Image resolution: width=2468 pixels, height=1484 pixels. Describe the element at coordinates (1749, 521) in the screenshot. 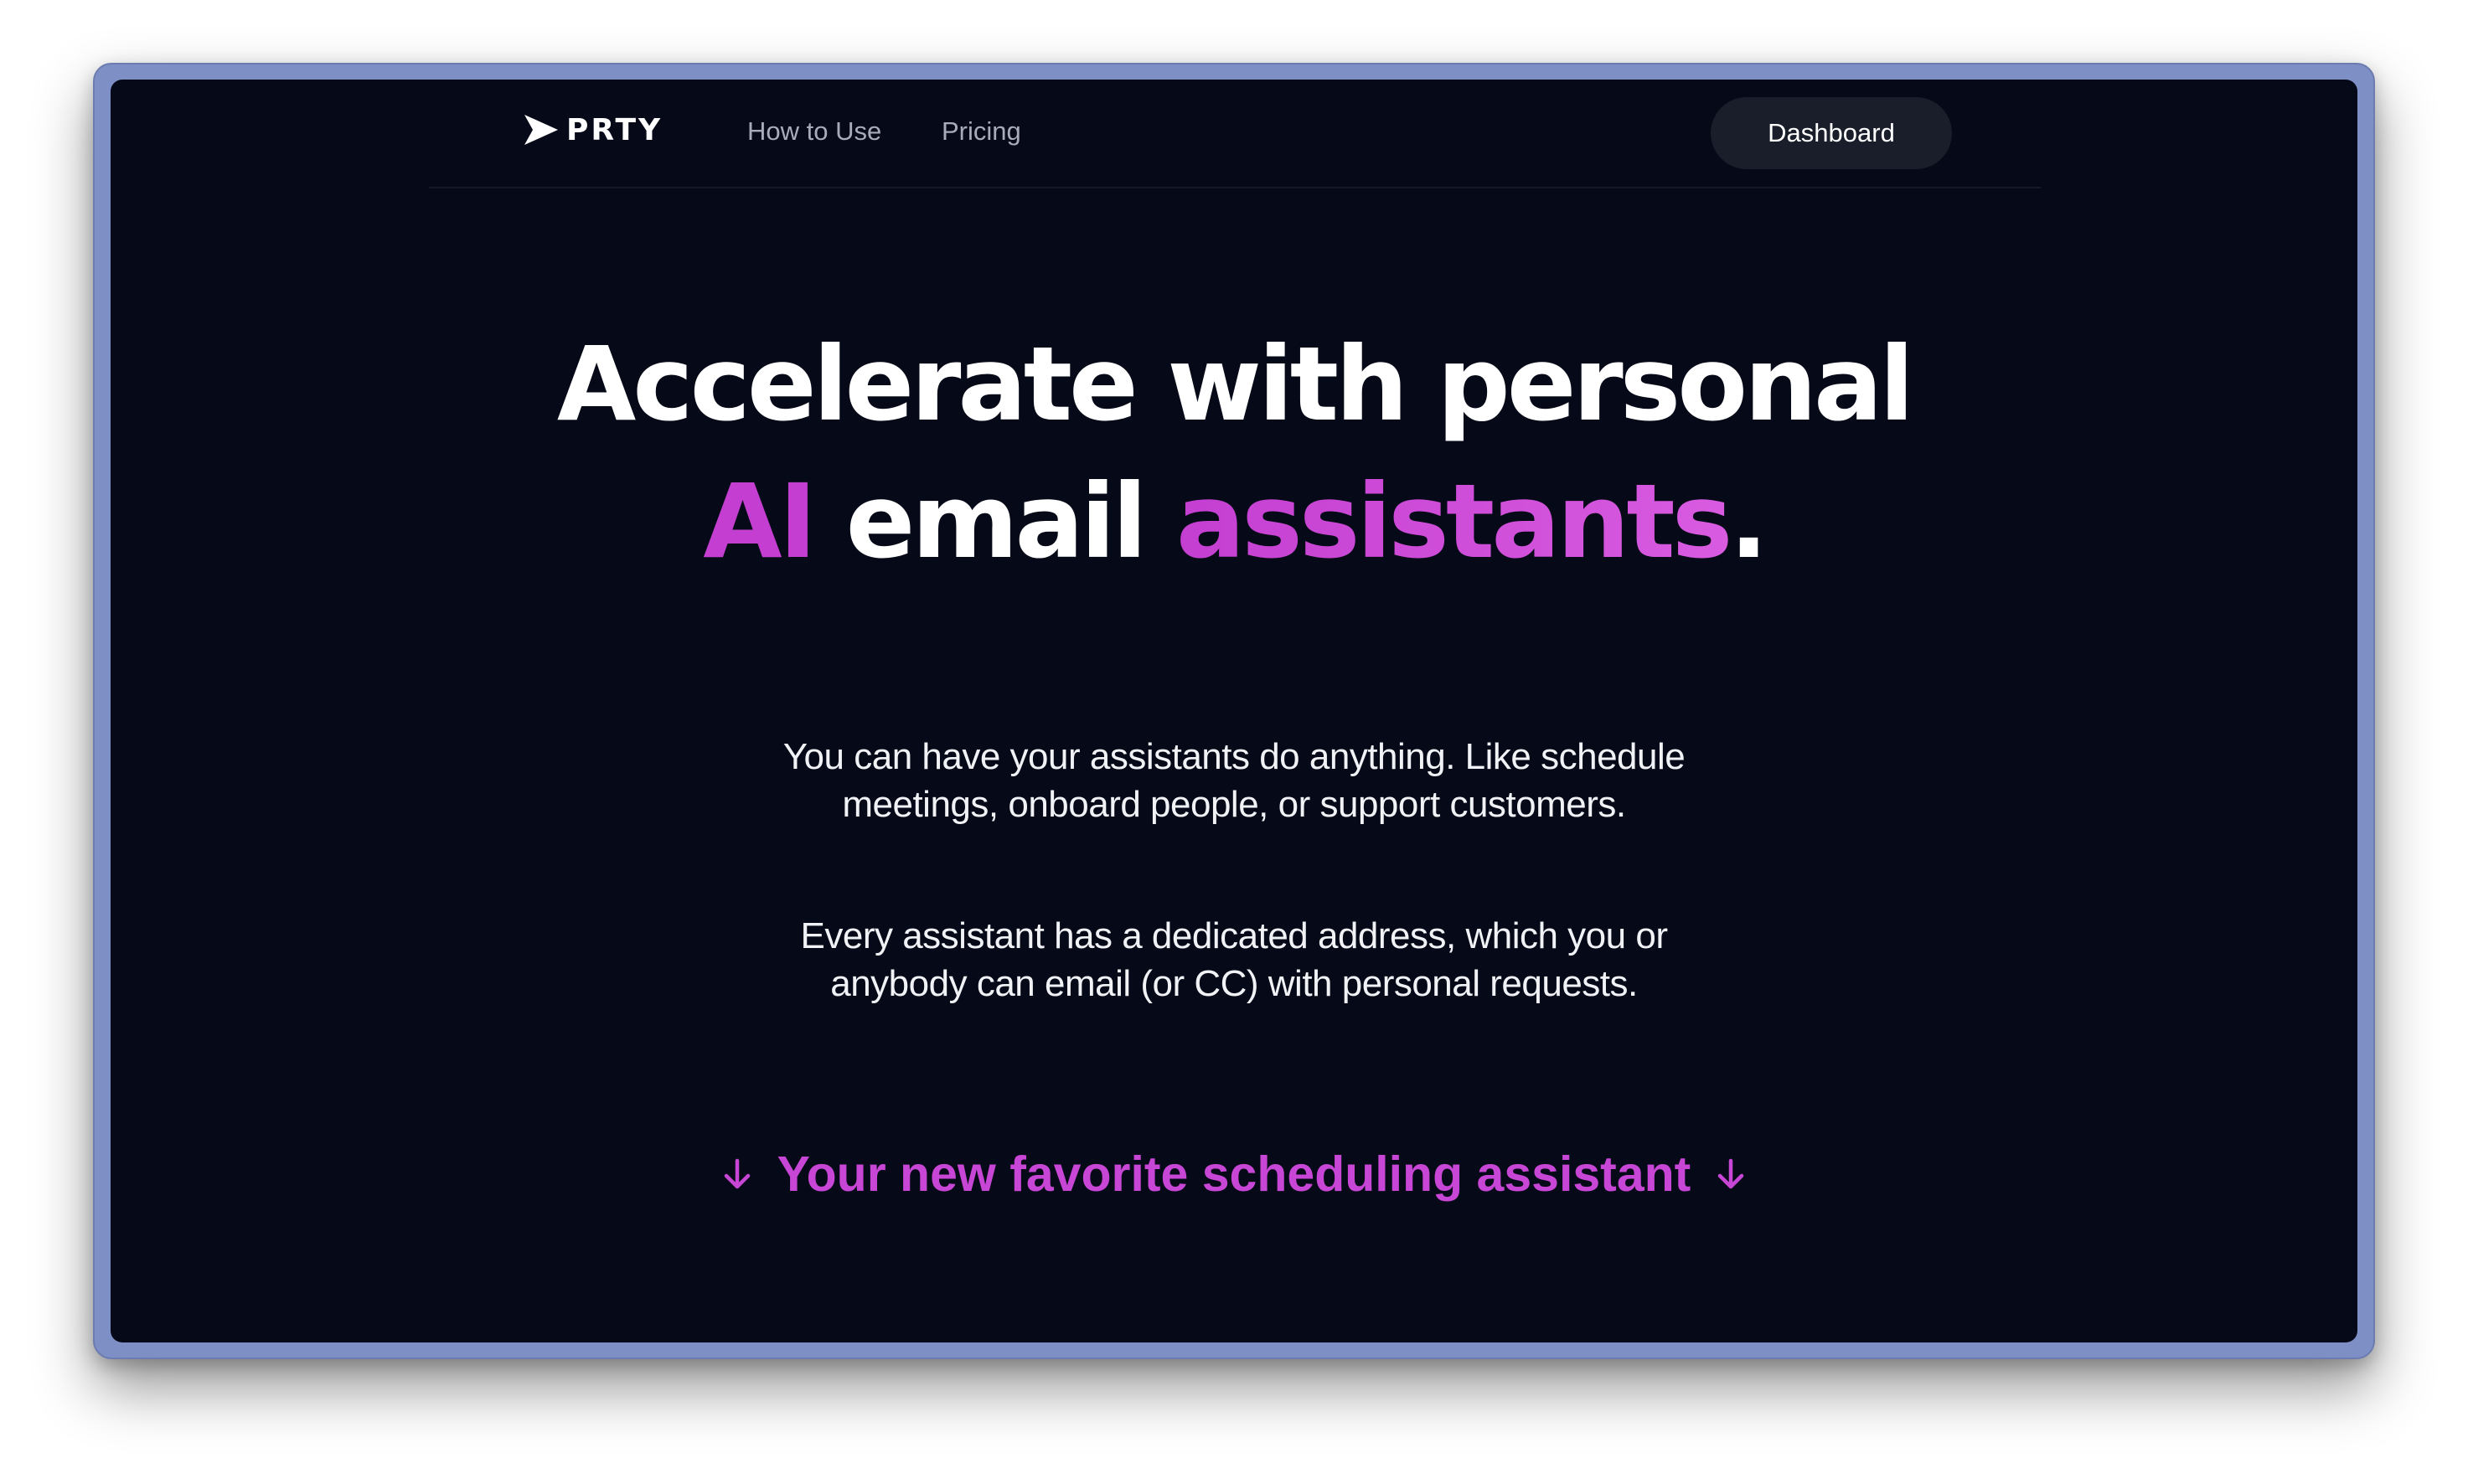

I see `hero-heading-period: .` at that location.